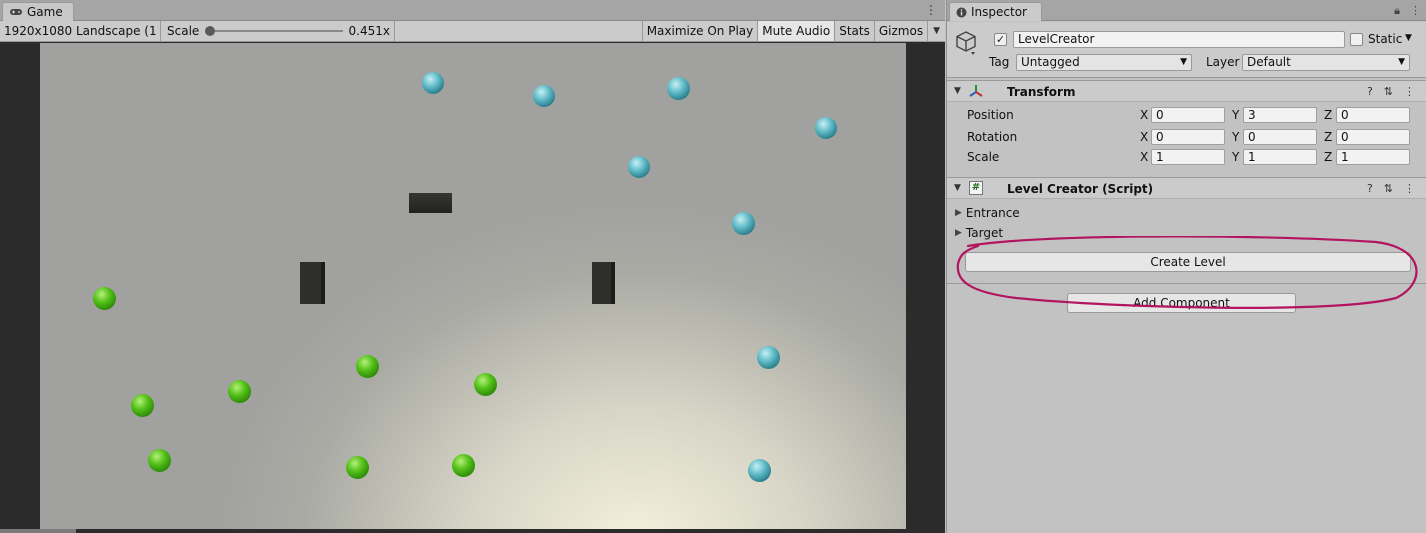 The height and width of the screenshot is (533, 1426). I want to click on gizmos-toggle: Gizmos, so click(902, 31).